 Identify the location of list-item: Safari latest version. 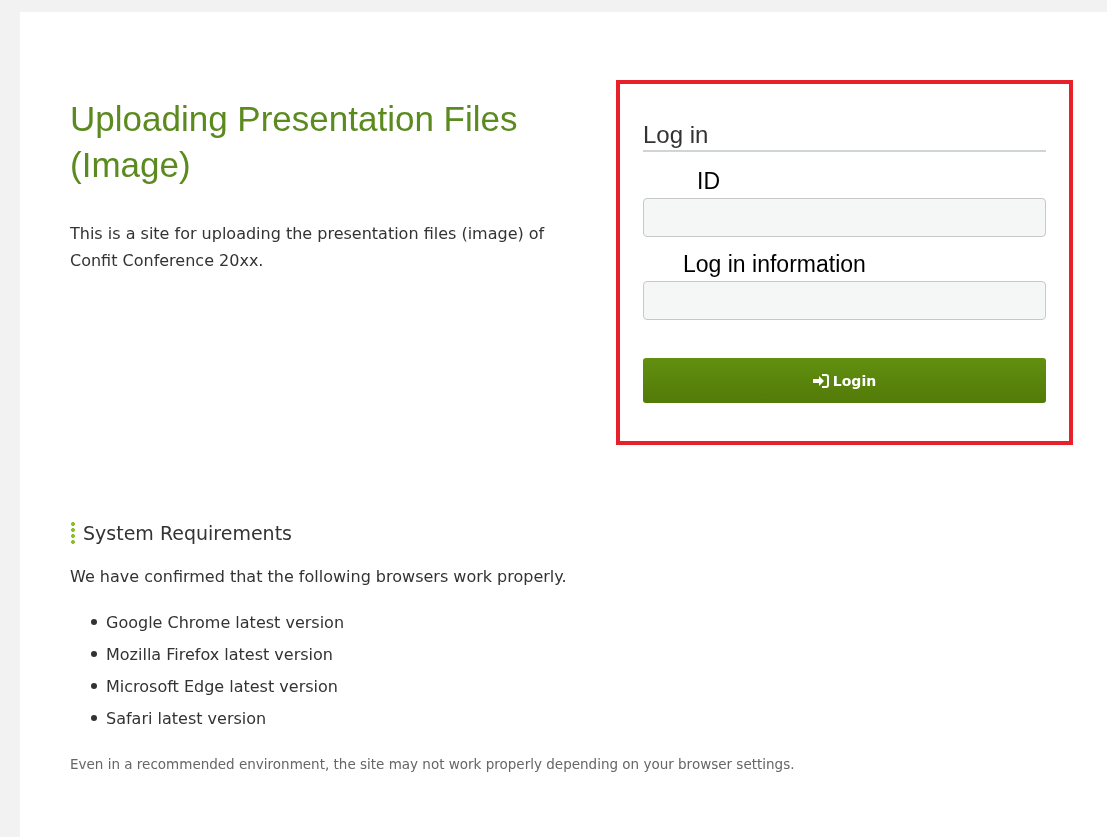
(186, 718).